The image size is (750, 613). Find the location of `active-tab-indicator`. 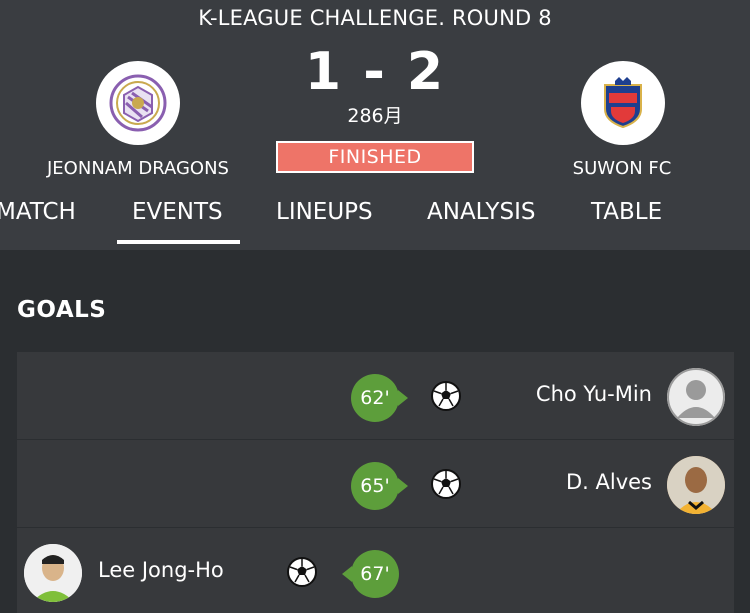

active-tab-indicator is located at coordinates (178, 242).